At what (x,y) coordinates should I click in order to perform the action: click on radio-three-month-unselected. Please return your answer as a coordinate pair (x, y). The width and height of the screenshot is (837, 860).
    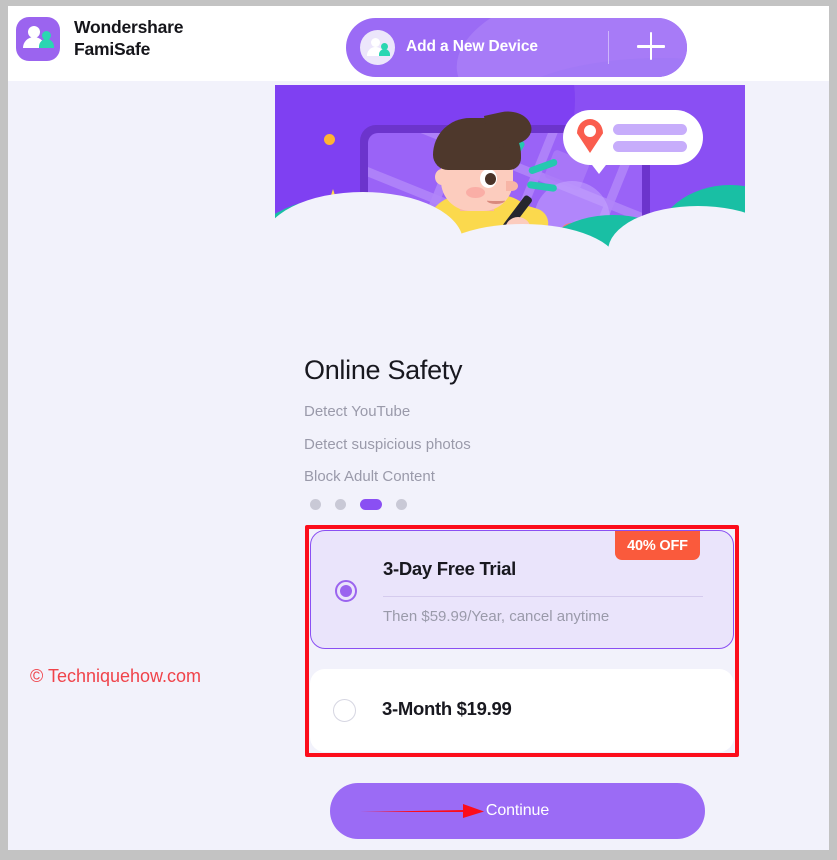
    Looking at the image, I should click on (344, 710).